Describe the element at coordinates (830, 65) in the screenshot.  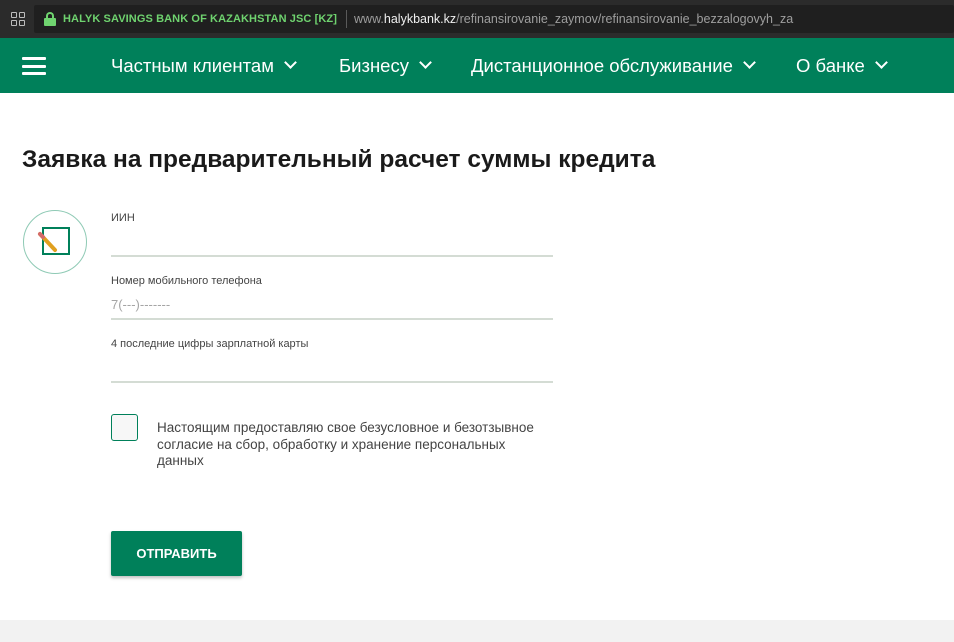
I see `nav-item-label: О банке` at that location.